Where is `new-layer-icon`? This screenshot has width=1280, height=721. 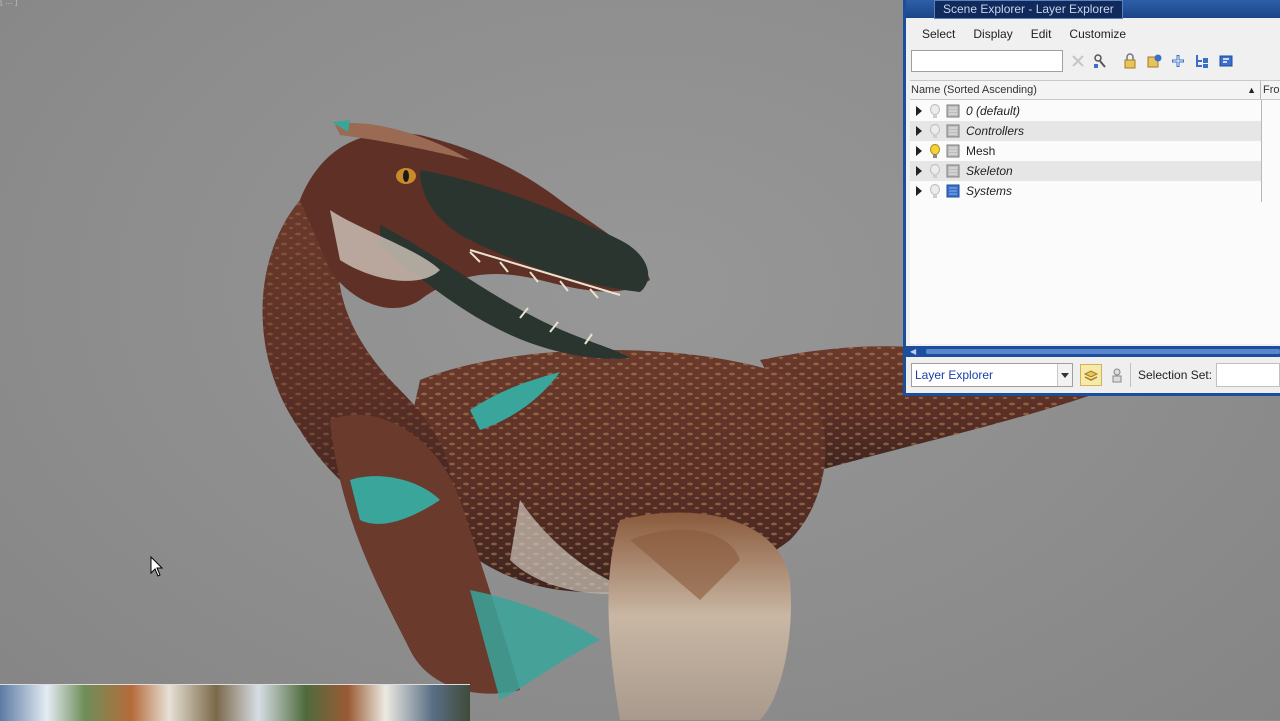 new-layer-icon is located at coordinates (1154, 61).